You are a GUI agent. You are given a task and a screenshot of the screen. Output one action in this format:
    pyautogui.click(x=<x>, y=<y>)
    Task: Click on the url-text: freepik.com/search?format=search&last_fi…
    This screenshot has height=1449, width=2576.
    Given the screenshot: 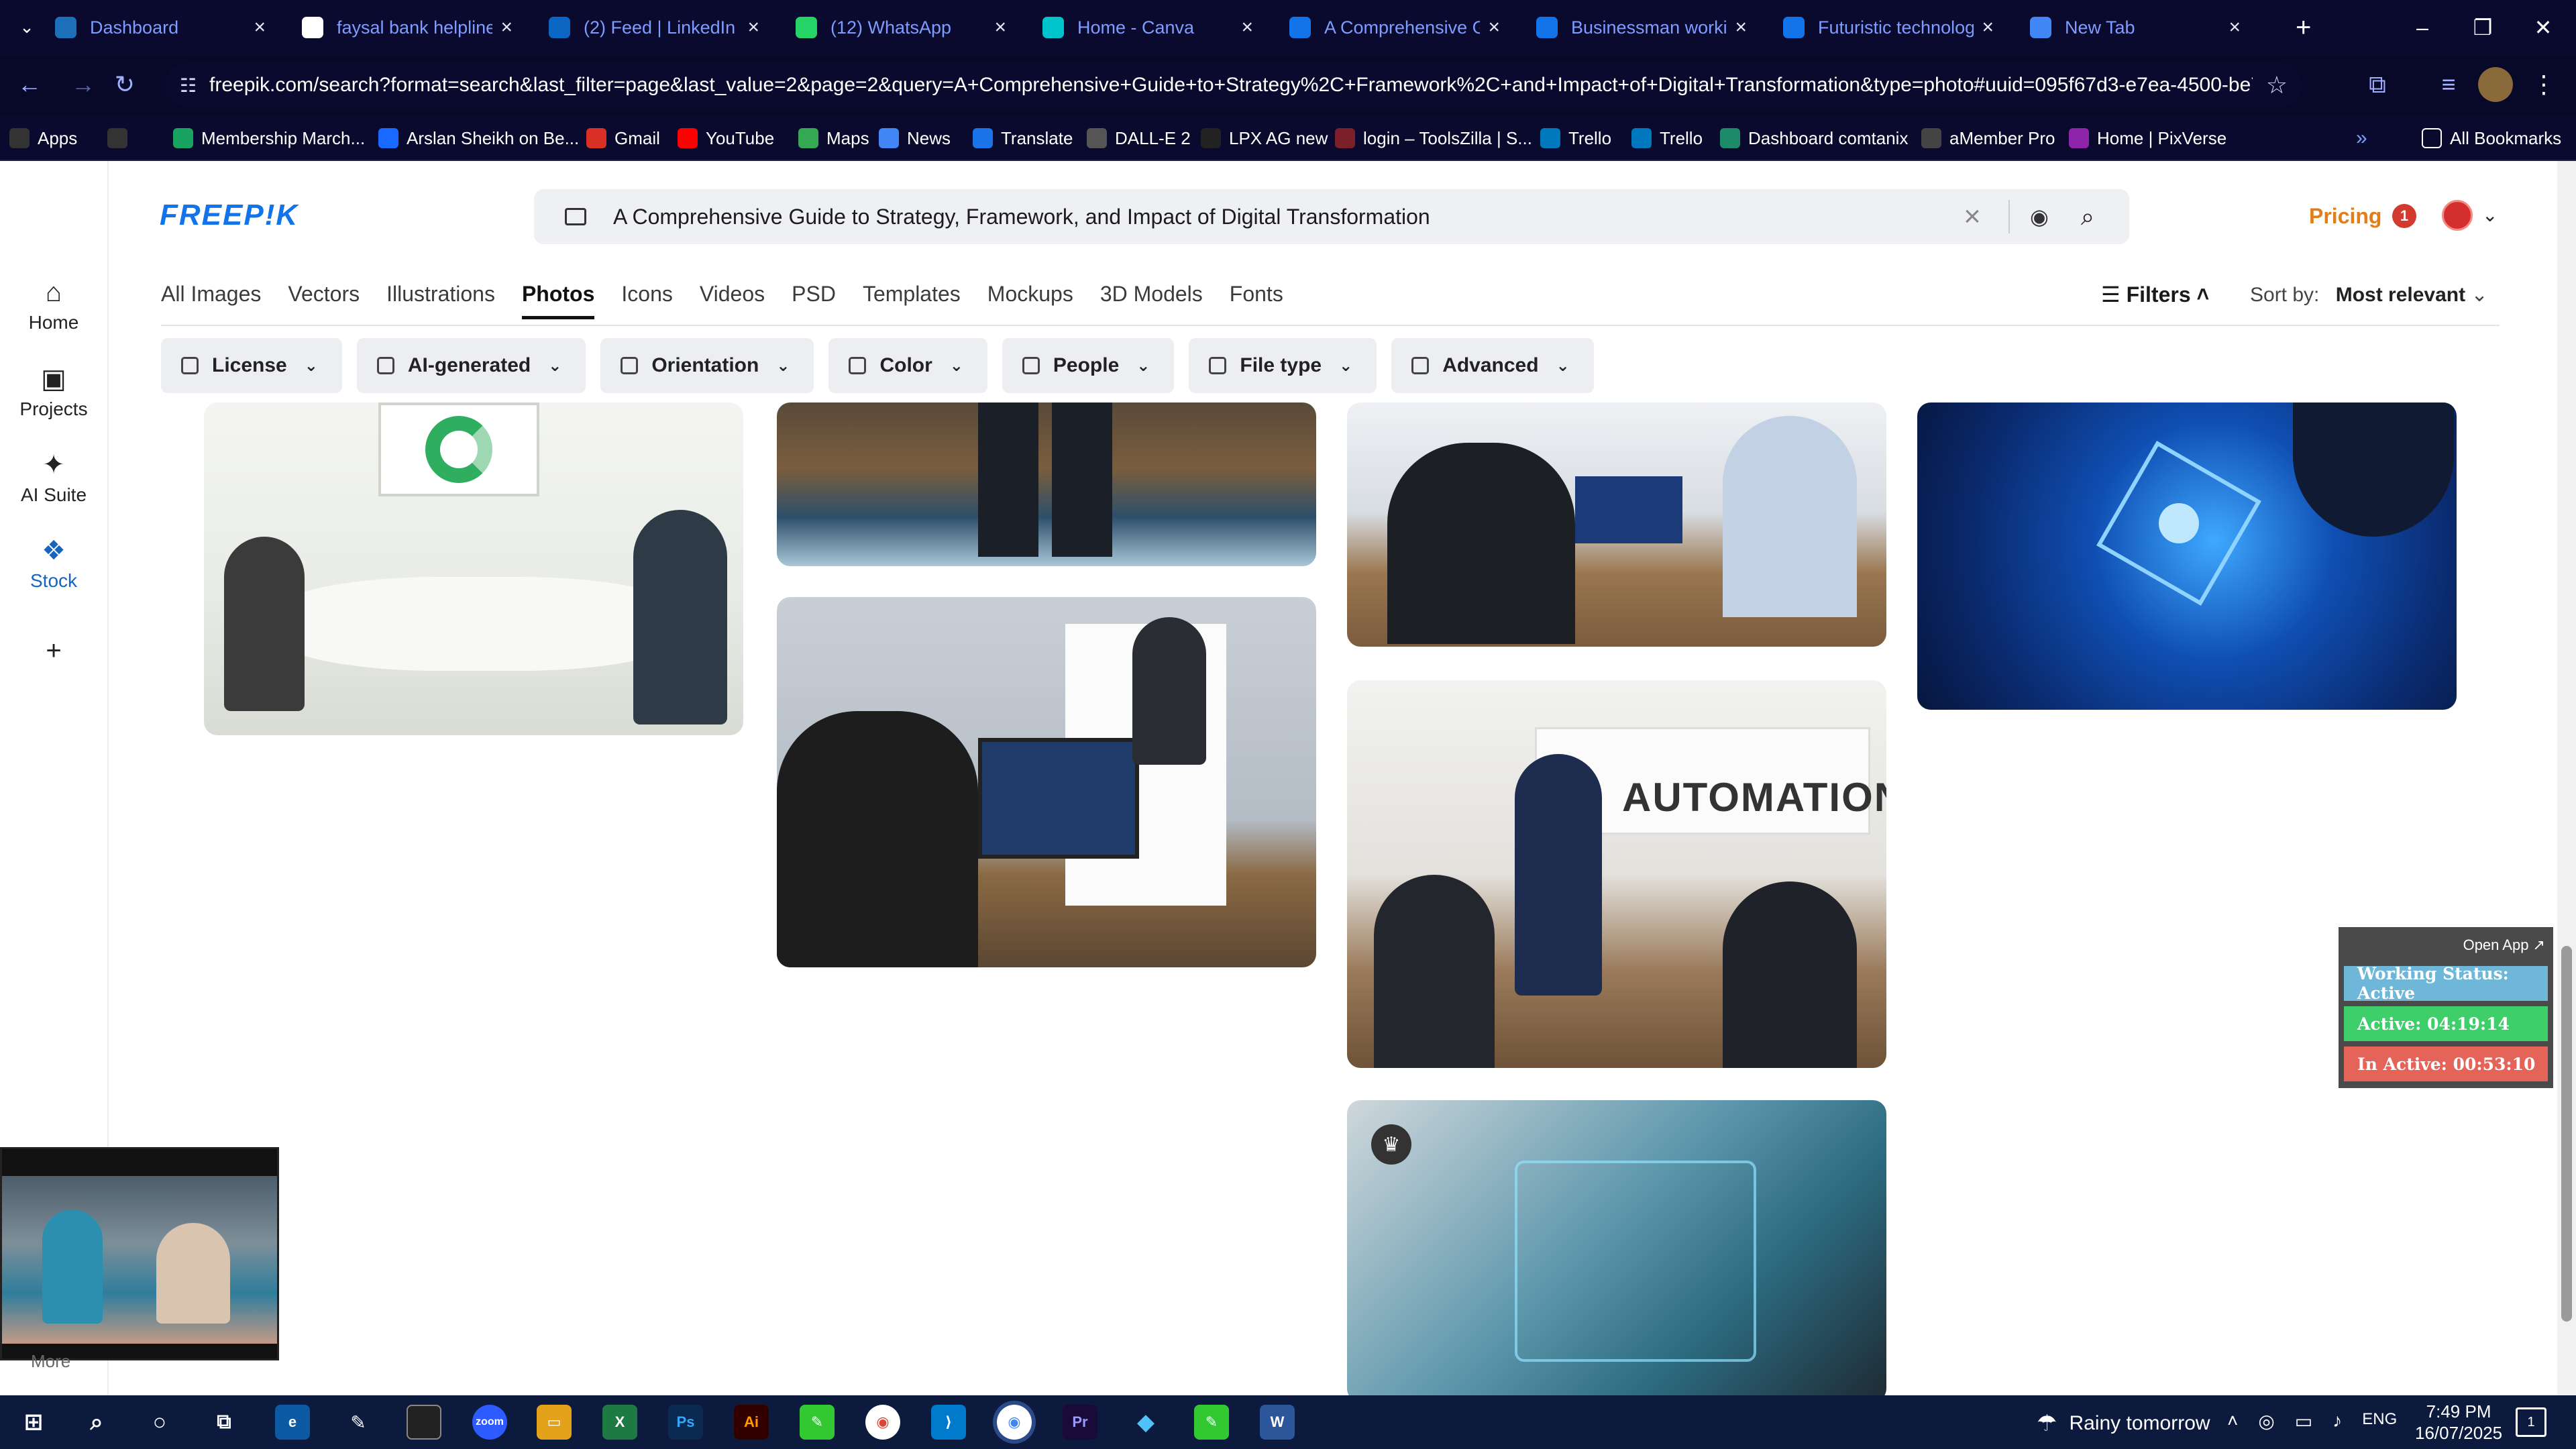 What is the action you would take?
    pyautogui.click(x=1231, y=85)
    